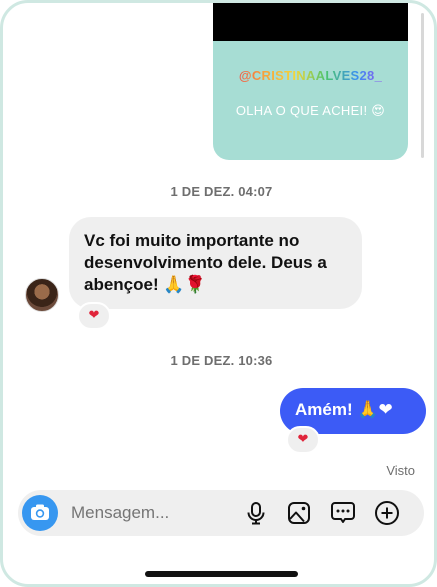 This screenshot has width=437, height=587. I want to click on message-input, so click(151, 513).